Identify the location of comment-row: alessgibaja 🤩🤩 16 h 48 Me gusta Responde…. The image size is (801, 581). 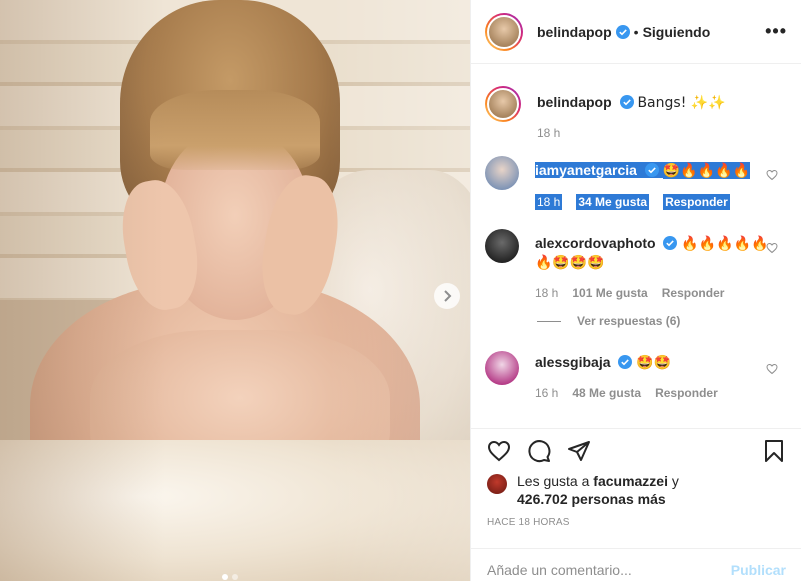
(636, 375).